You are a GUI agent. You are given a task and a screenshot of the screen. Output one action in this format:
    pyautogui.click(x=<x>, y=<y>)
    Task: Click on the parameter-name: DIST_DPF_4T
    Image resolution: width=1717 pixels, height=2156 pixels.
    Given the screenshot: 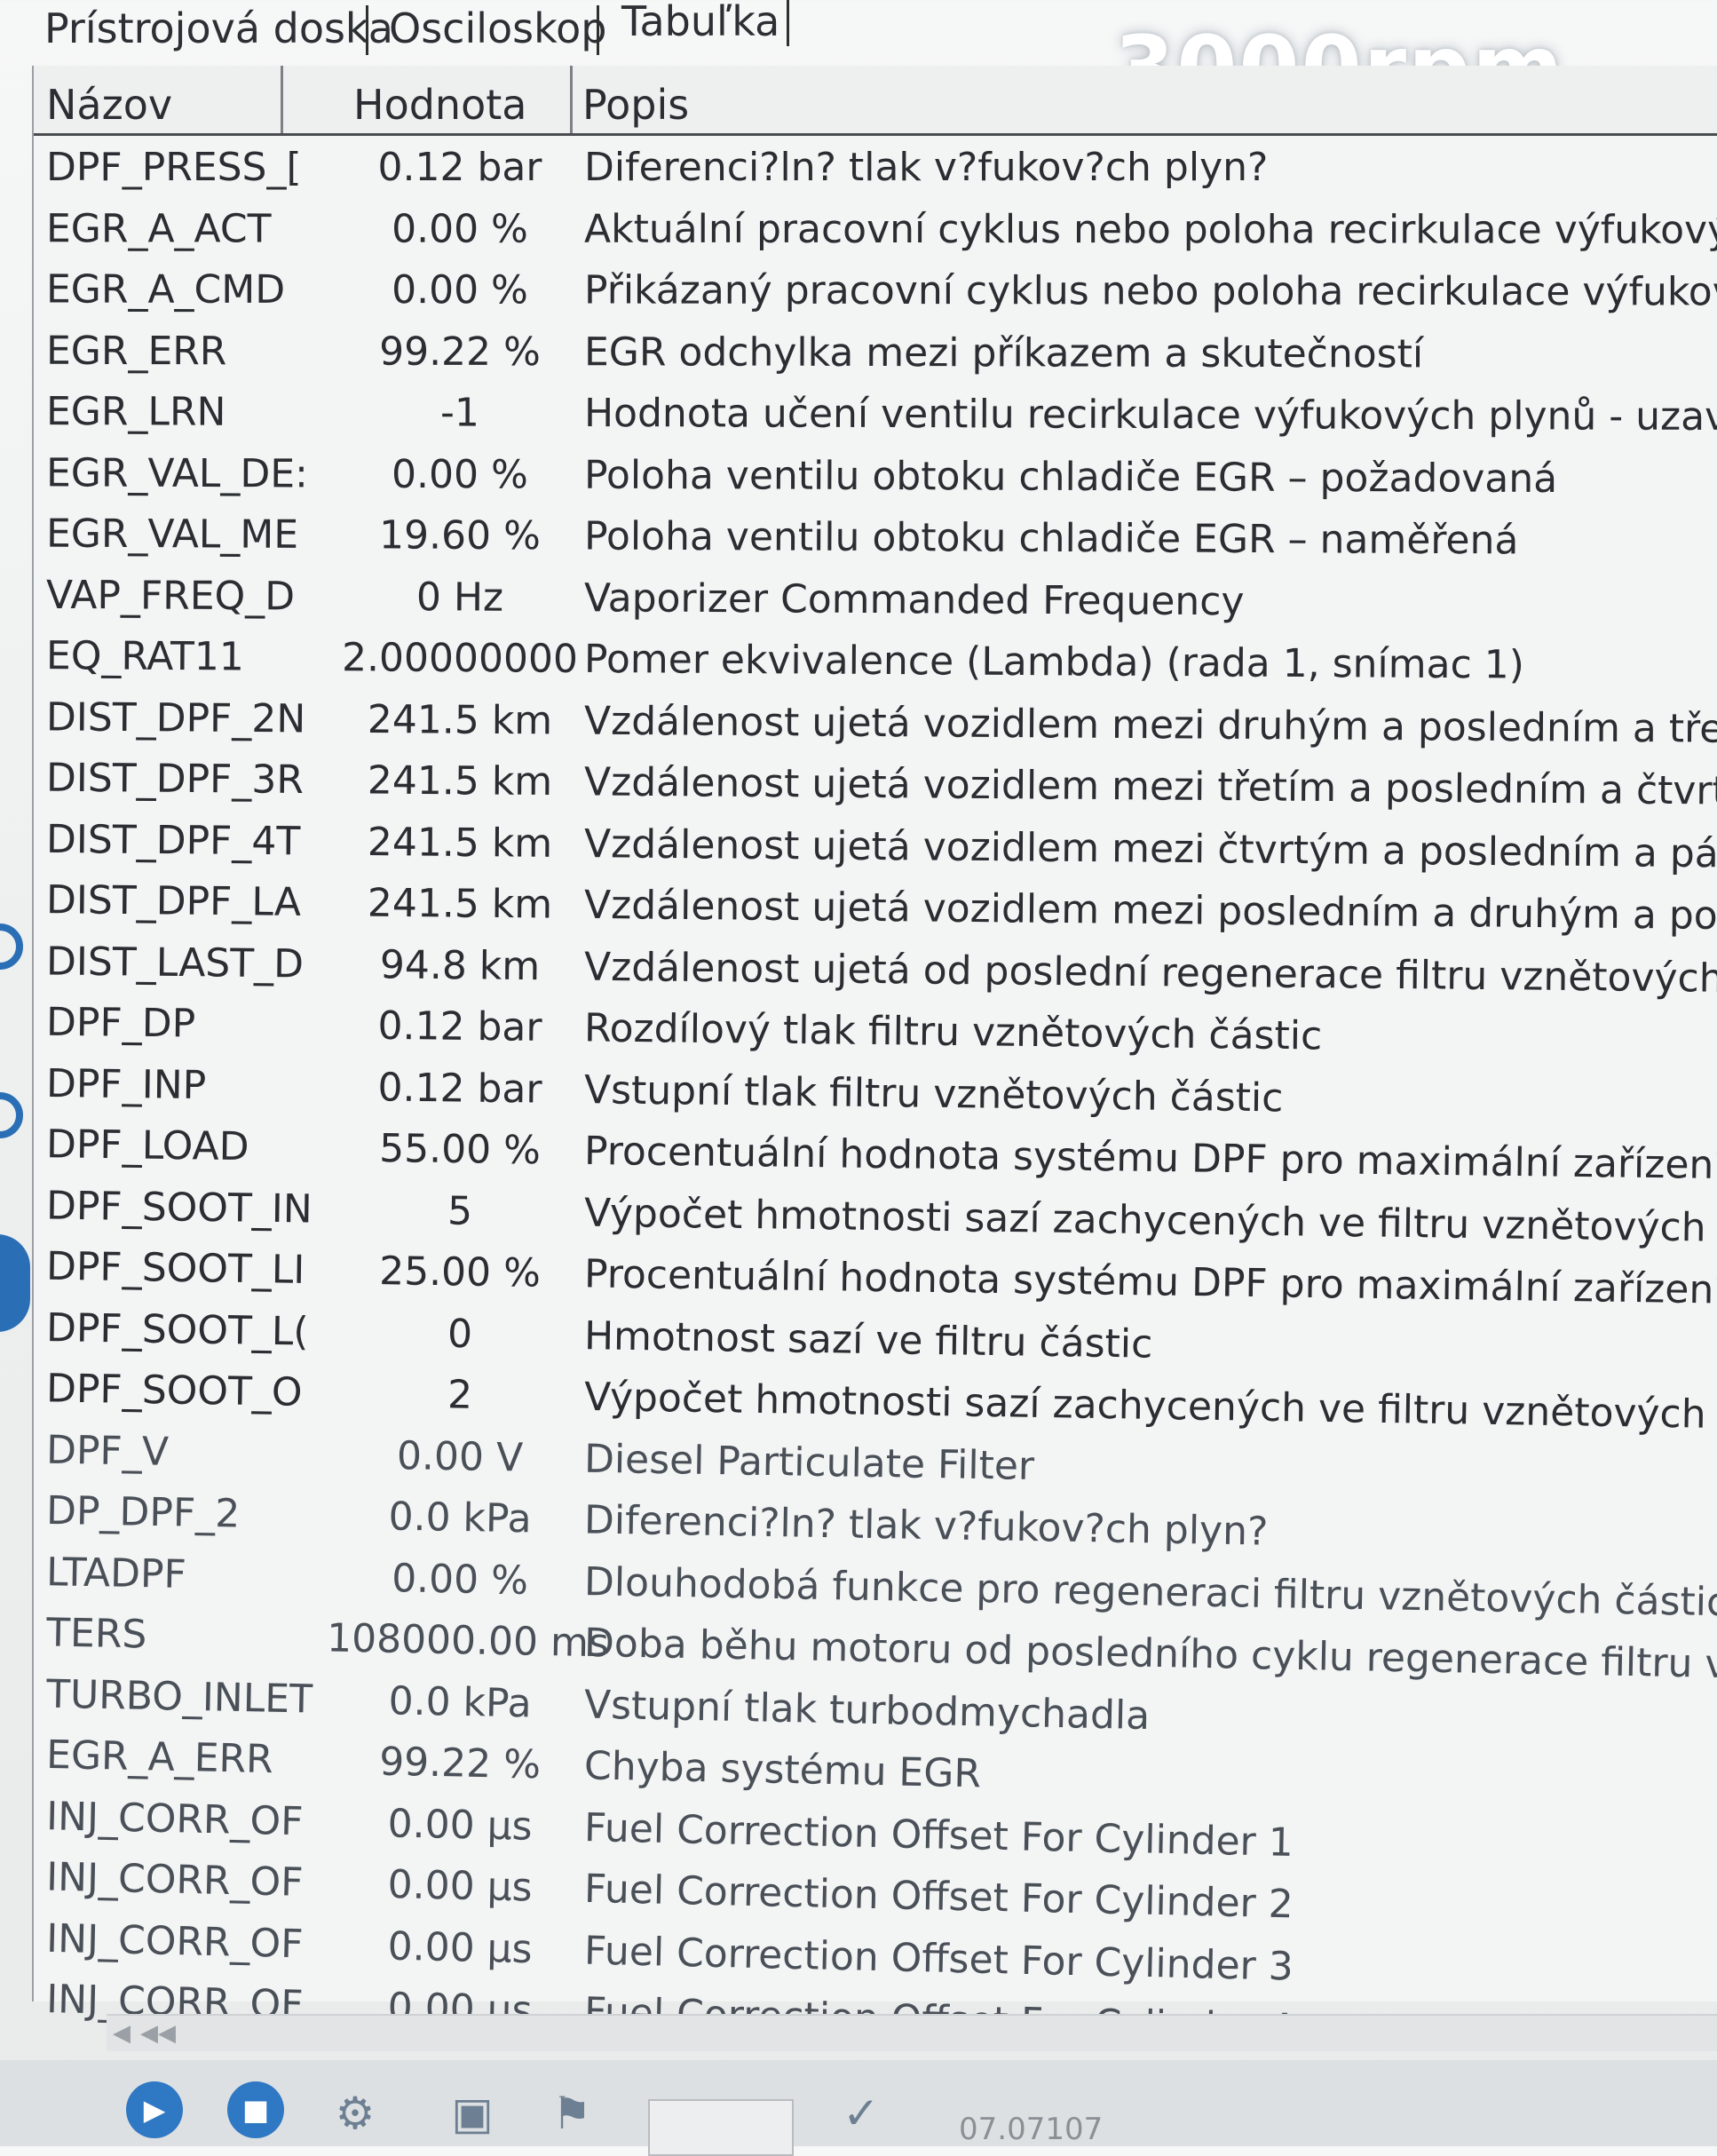 What is the action you would take?
    pyautogui.click(x=173, y=840)
    